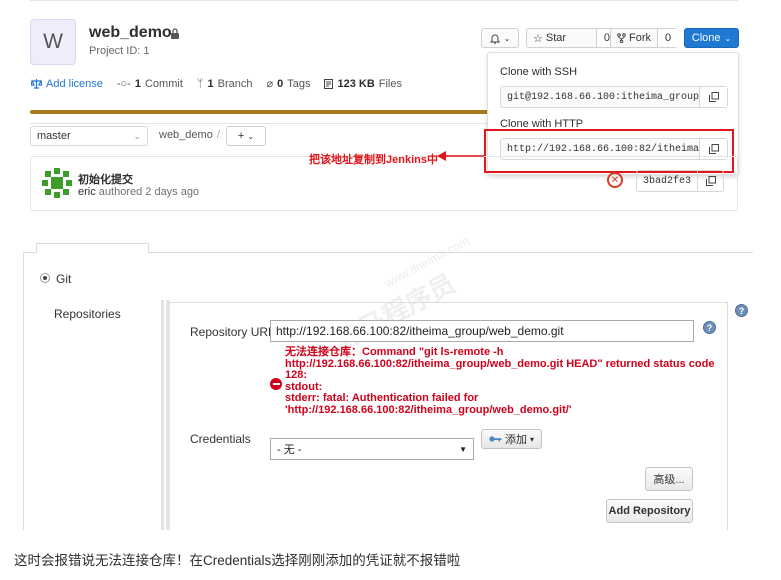 The image size is (781, 580). Describe the element at coordinates (460, 156) in the screenshot. I see `arrow-left-icon` at that location.